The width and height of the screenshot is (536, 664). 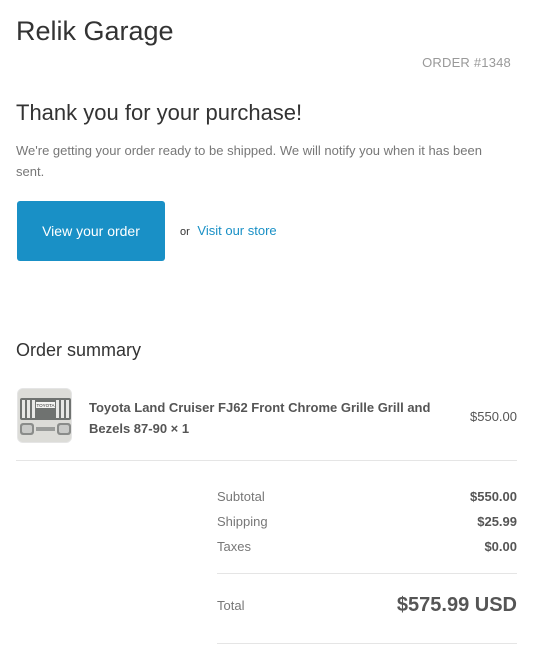 What do you see at coordinates (241, 496) in the screenshot?
I see `subtotal-label: Subtotal` at bounding box center [241, 496].